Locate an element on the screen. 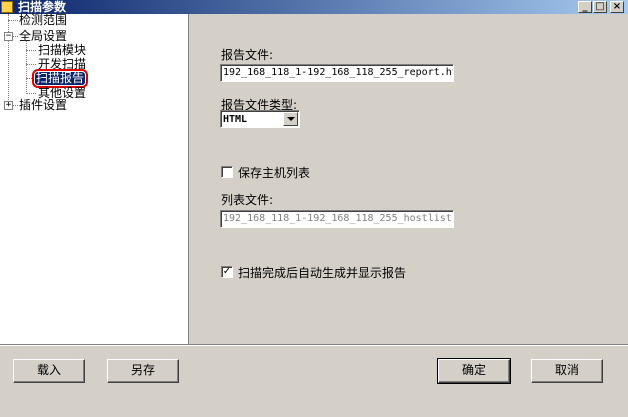 The width and height of the screenshot is (628, 417). list-file-label: 列表文件: is located at coordinates (247, 200).